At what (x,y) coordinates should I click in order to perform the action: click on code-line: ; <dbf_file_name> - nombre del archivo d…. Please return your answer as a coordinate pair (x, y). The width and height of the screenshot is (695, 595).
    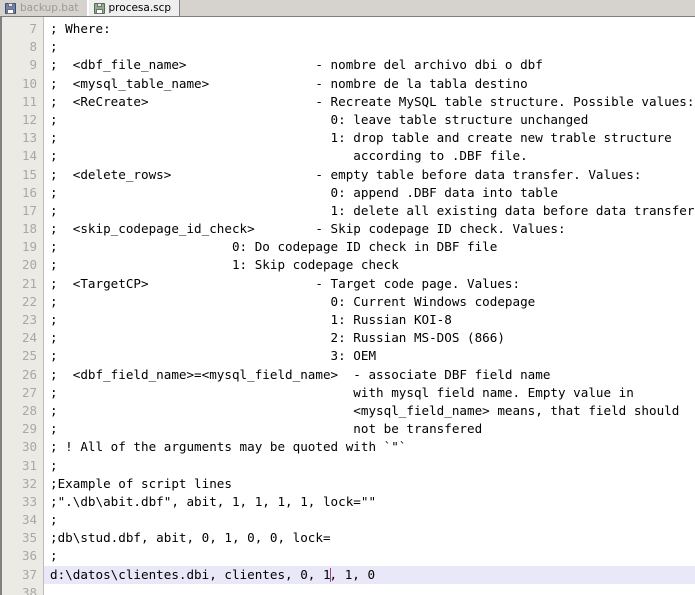
    Looking at the image, I should click on (372, 65).